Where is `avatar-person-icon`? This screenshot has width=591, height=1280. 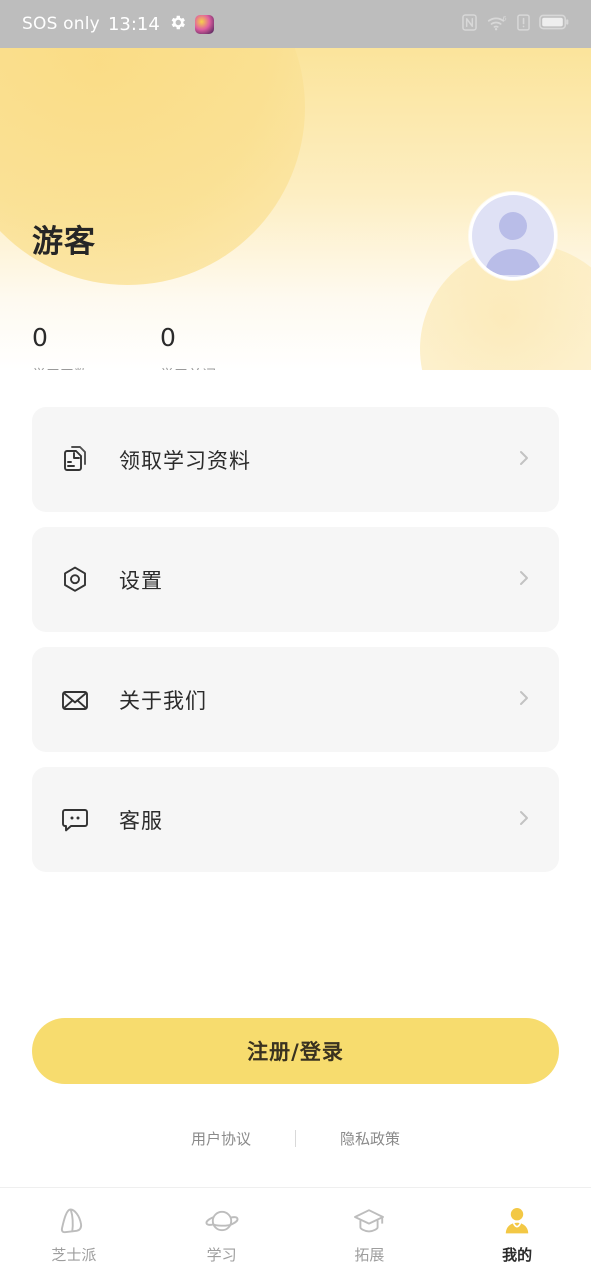 avatar-person-icon is located at coordinates (513, 243).